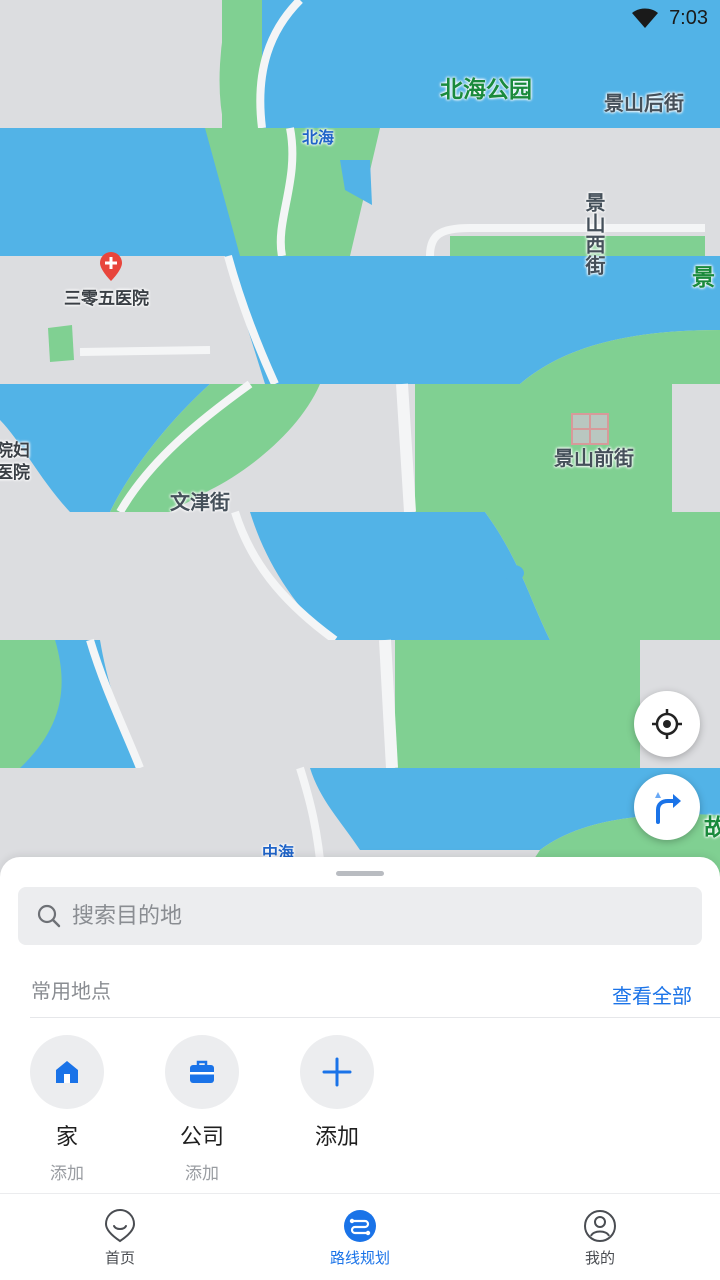  I want to click on place-work: 公司 添加, so click(202, 1109).